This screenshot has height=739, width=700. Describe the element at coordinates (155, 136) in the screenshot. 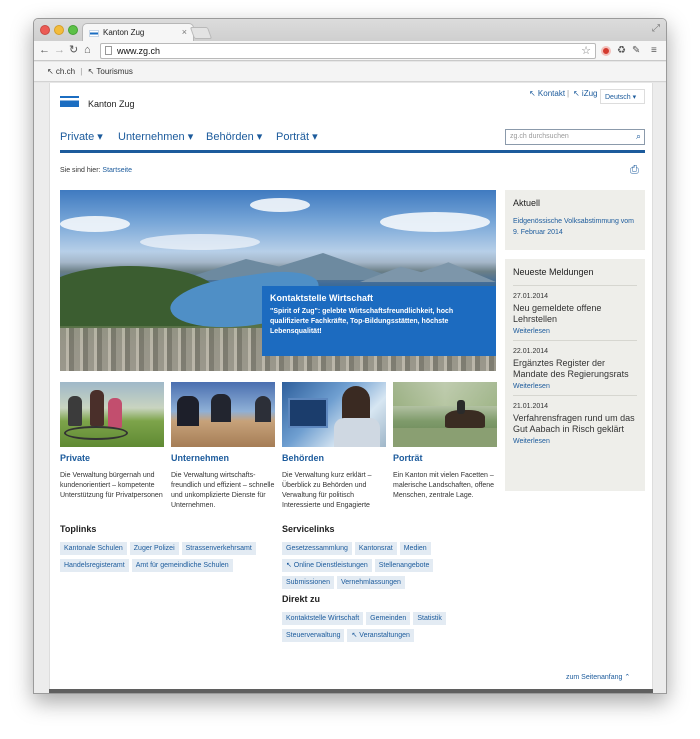

I see `nav-item-unternehmen: Unternehmen ▾` at that location.